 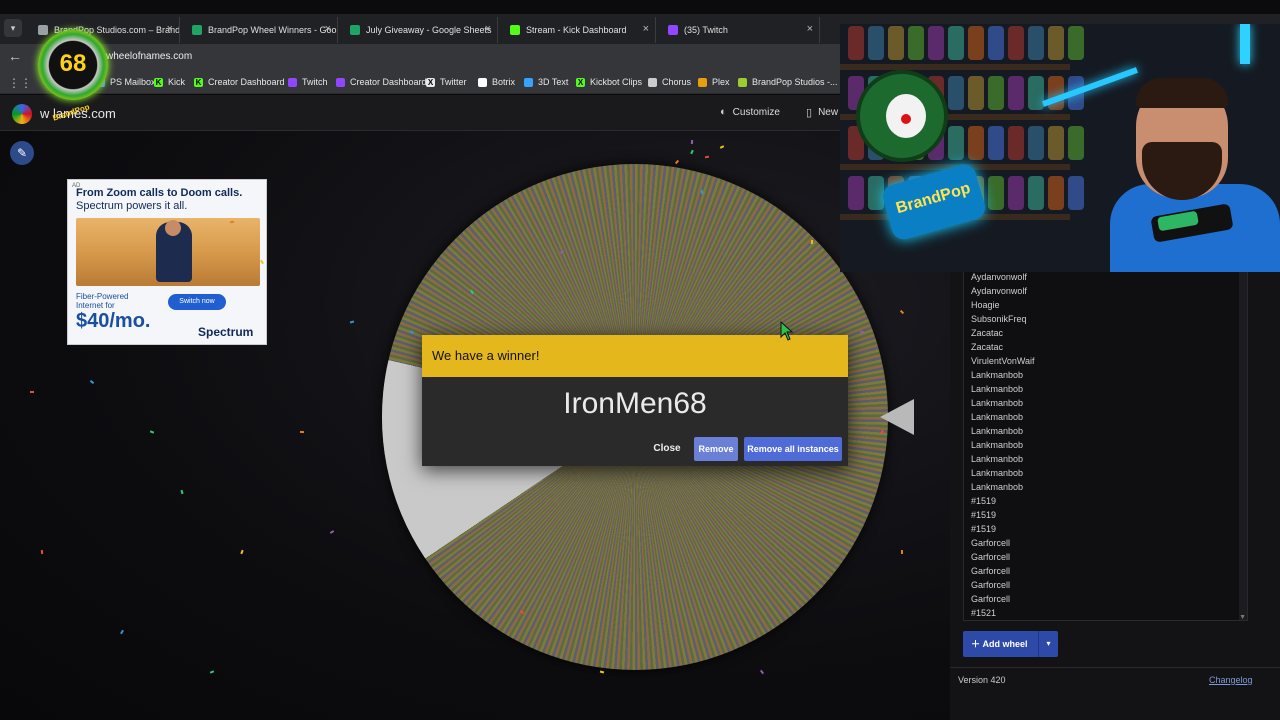 I want to click on new-button: ▯ New, so click(x=822, y=112).